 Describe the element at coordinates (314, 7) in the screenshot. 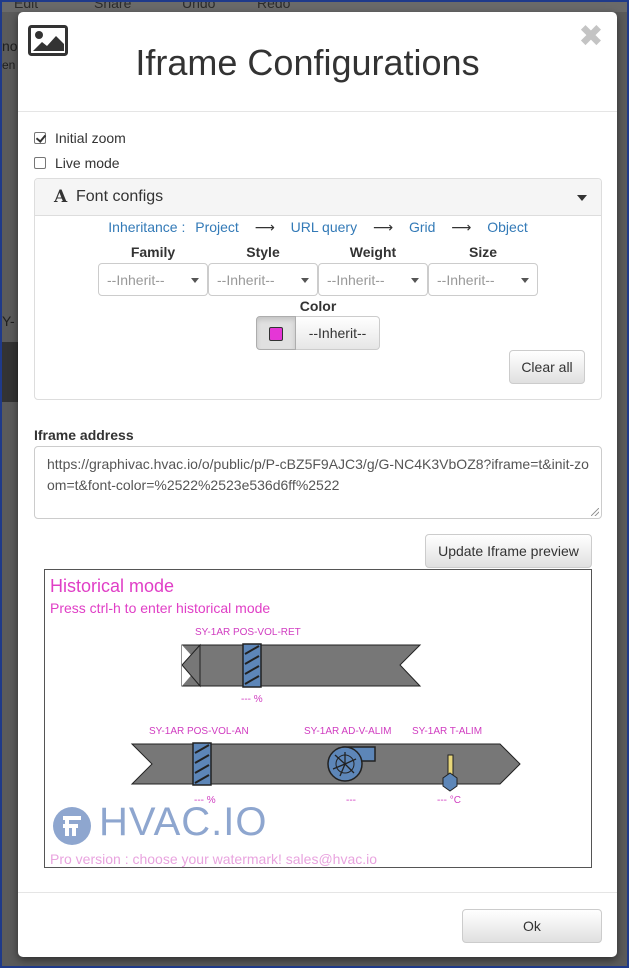

I see `background-toolbar: Edit Share Undo Redo` at that location.